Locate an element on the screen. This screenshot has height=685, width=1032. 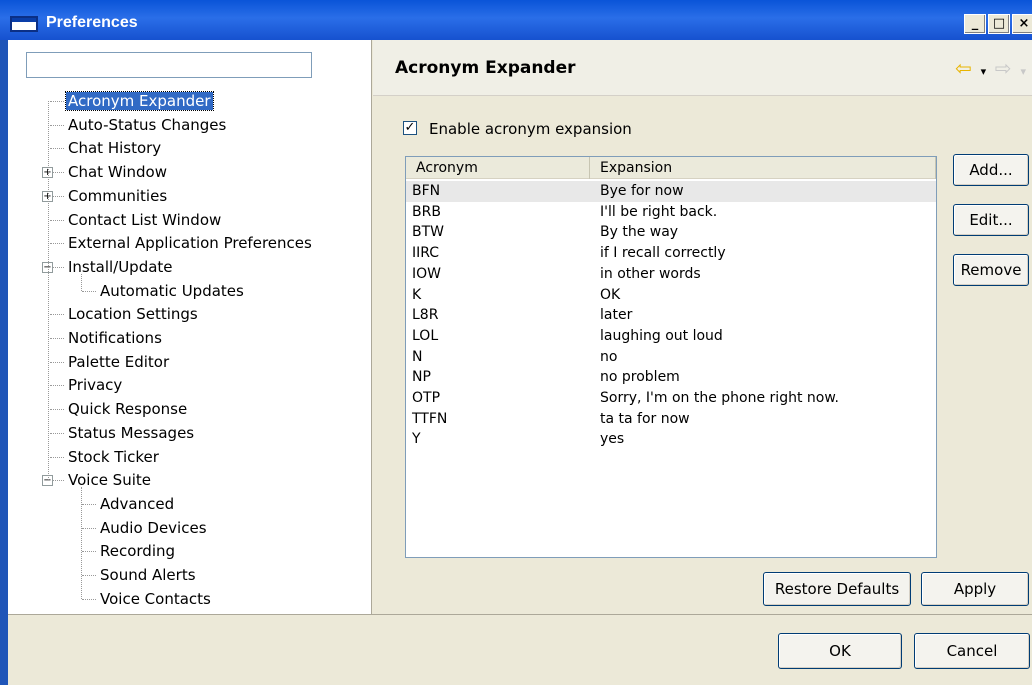
minimize-button: _ is located at coordinates (975, 24).